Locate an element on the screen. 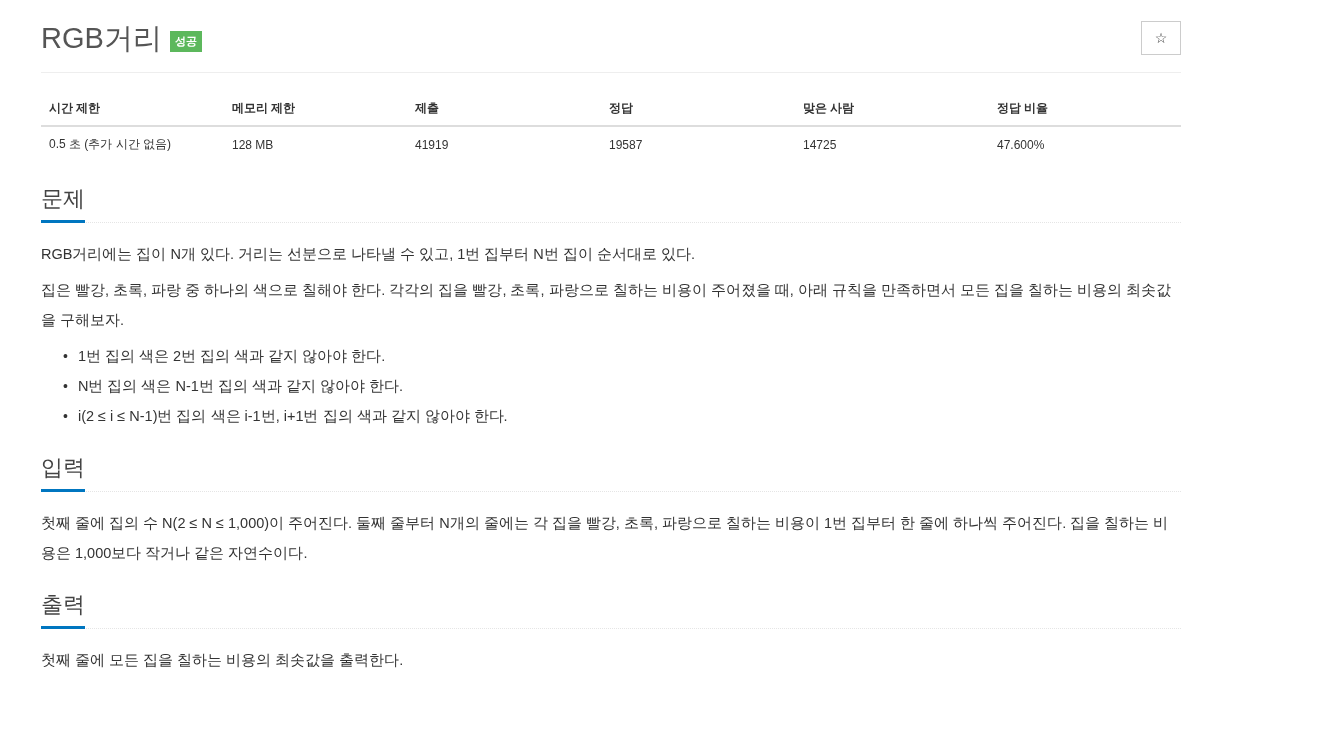 The height and width of the screenshot is (733, 1324). list-item: N번 집의 색은 N-1번 집의 색과 같지 않아야 한다. is located at coordinates (240, 386).